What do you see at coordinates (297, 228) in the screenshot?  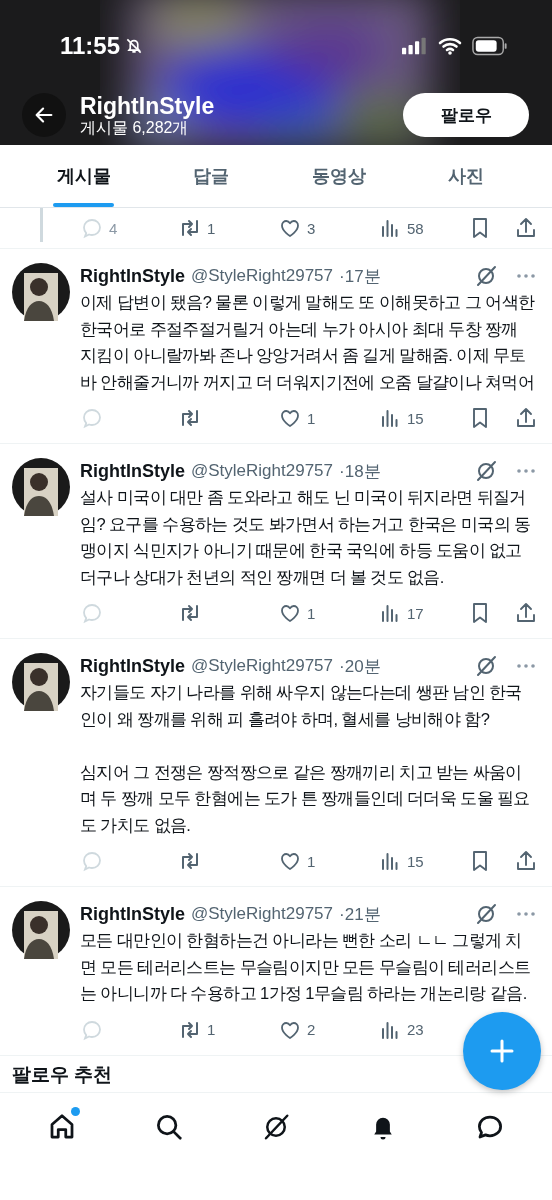 I see `like-button: 3` at bounding box center [297, 228].